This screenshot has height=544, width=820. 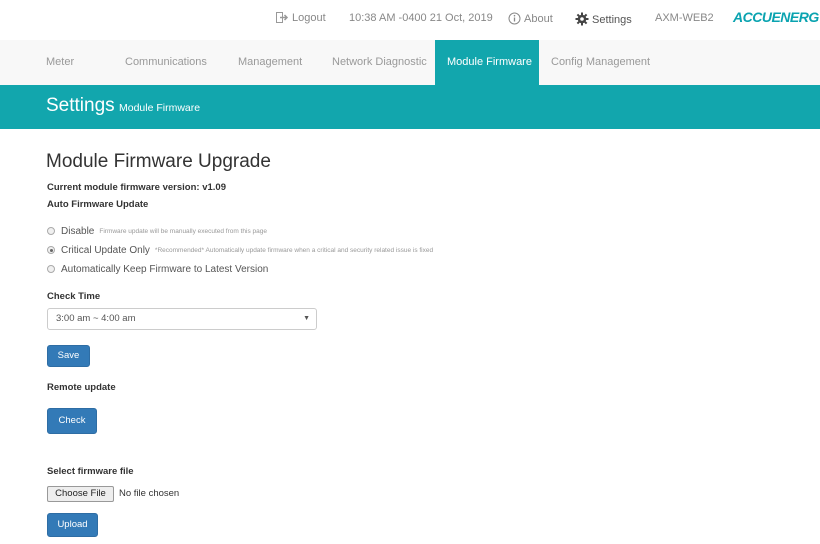 I want to click on device-name: AXM-WEB2, so click(x=684, y=18).